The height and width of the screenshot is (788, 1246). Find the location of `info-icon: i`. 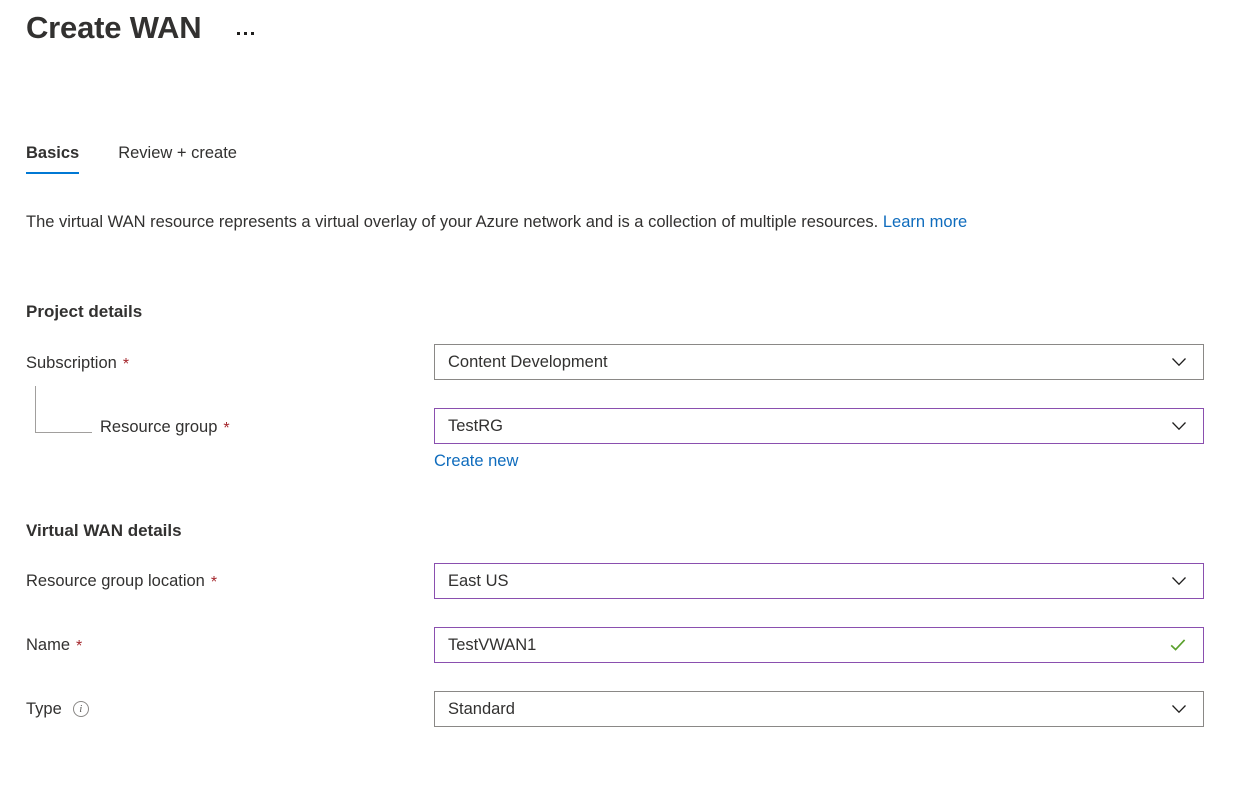

info-icon: i is located at coordinates (80, 709).